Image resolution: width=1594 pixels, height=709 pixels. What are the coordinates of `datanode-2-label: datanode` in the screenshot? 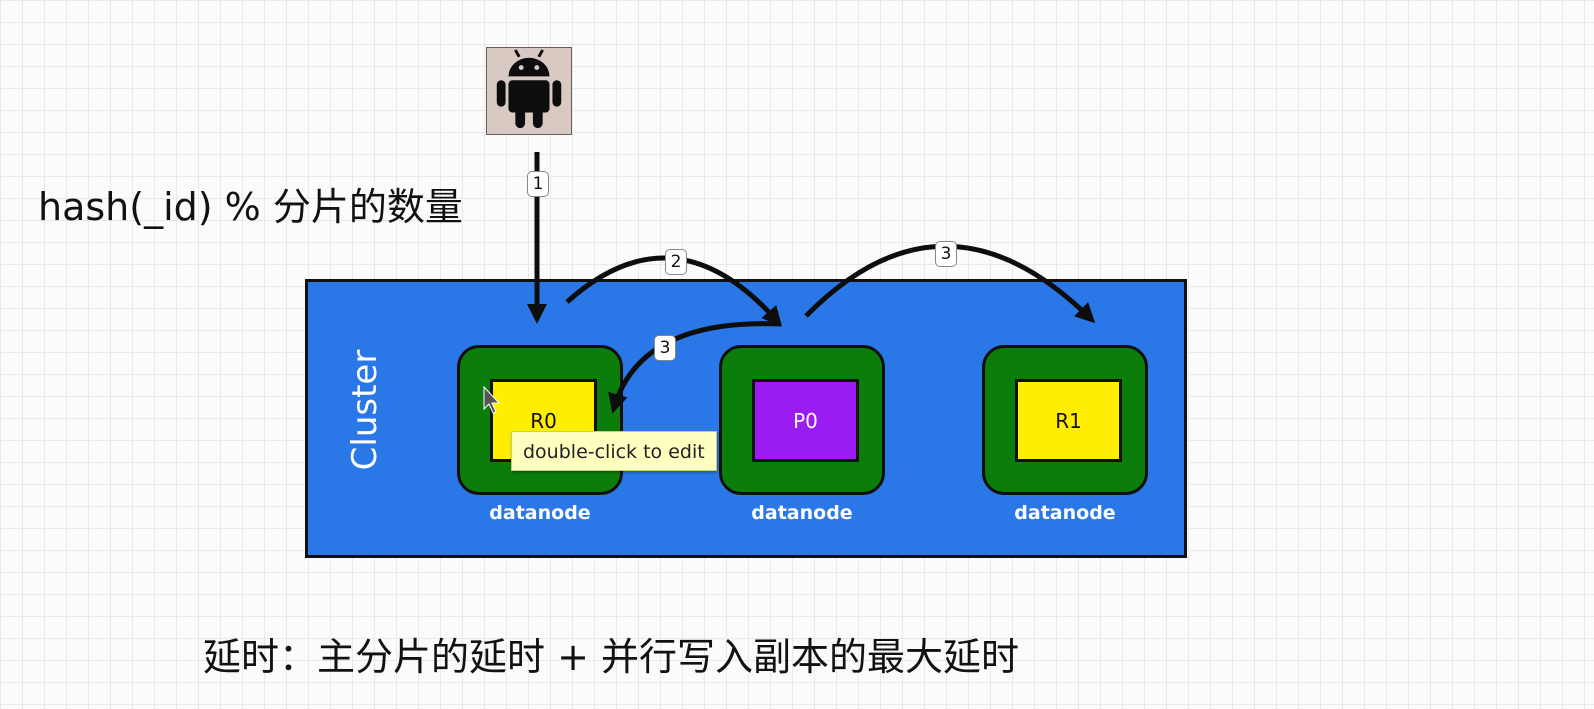 It's located at (802, 513).